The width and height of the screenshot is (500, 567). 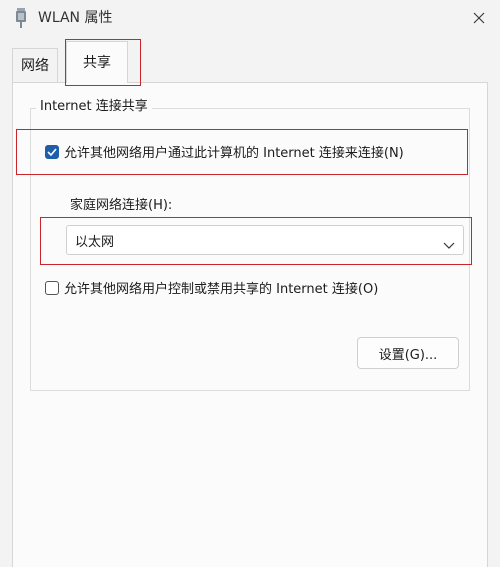 What do you see at coordinates (52, 287) in the screenshot?
I see `allow-control-checkbox` at bounding box center [52, 287].